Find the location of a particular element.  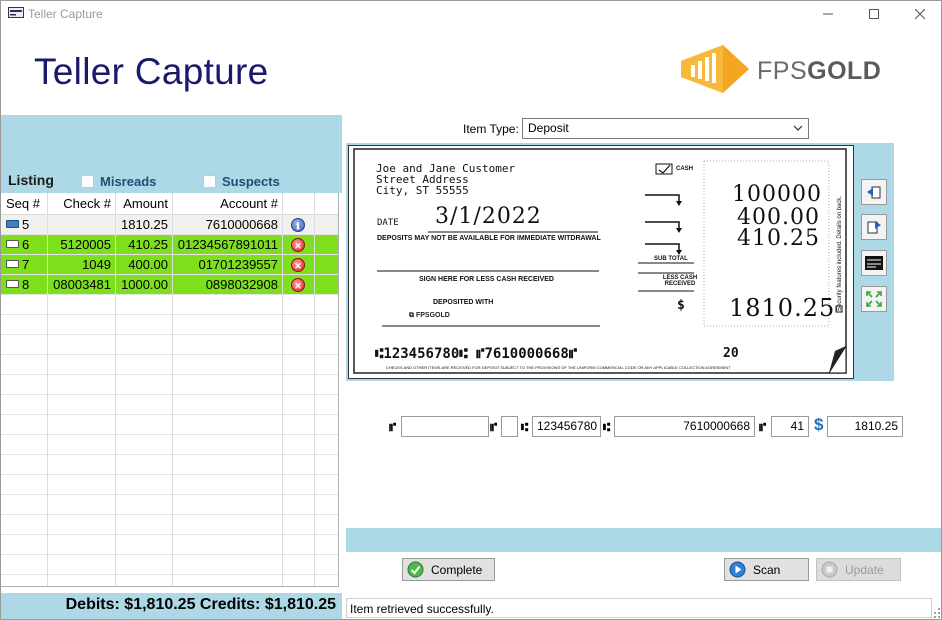

amount-cell: 1810.25 is located at coordinates (144, 225).